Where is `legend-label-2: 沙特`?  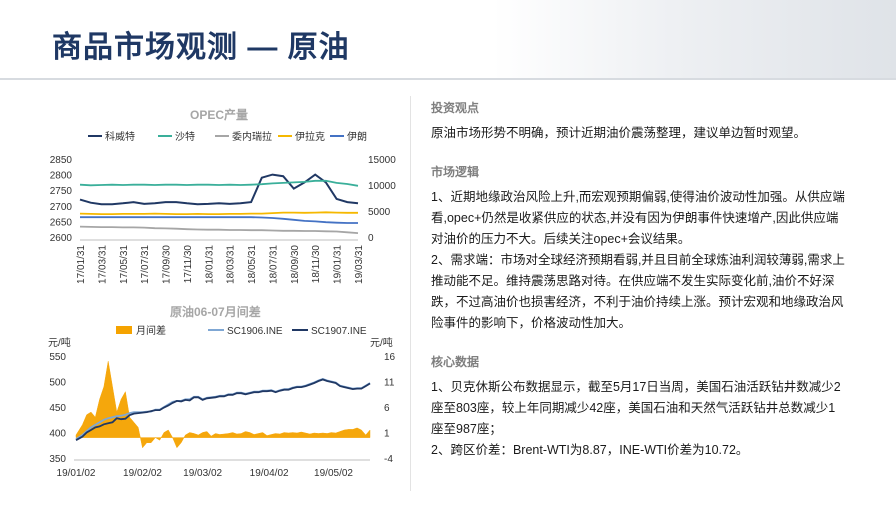
legend-label-2: 沙特 is located at coordinates (185, 137).